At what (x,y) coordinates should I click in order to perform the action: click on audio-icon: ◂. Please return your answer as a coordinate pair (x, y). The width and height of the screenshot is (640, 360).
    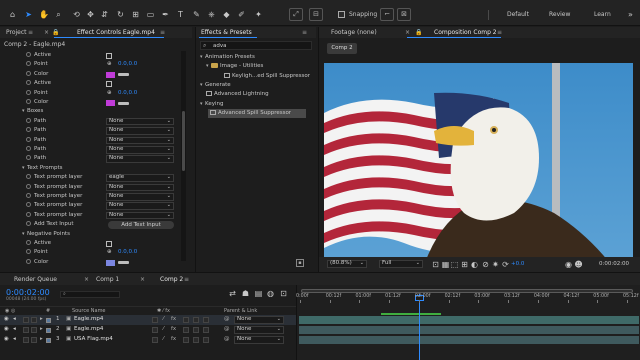
    Looking at the image, I should click on (14, 320).